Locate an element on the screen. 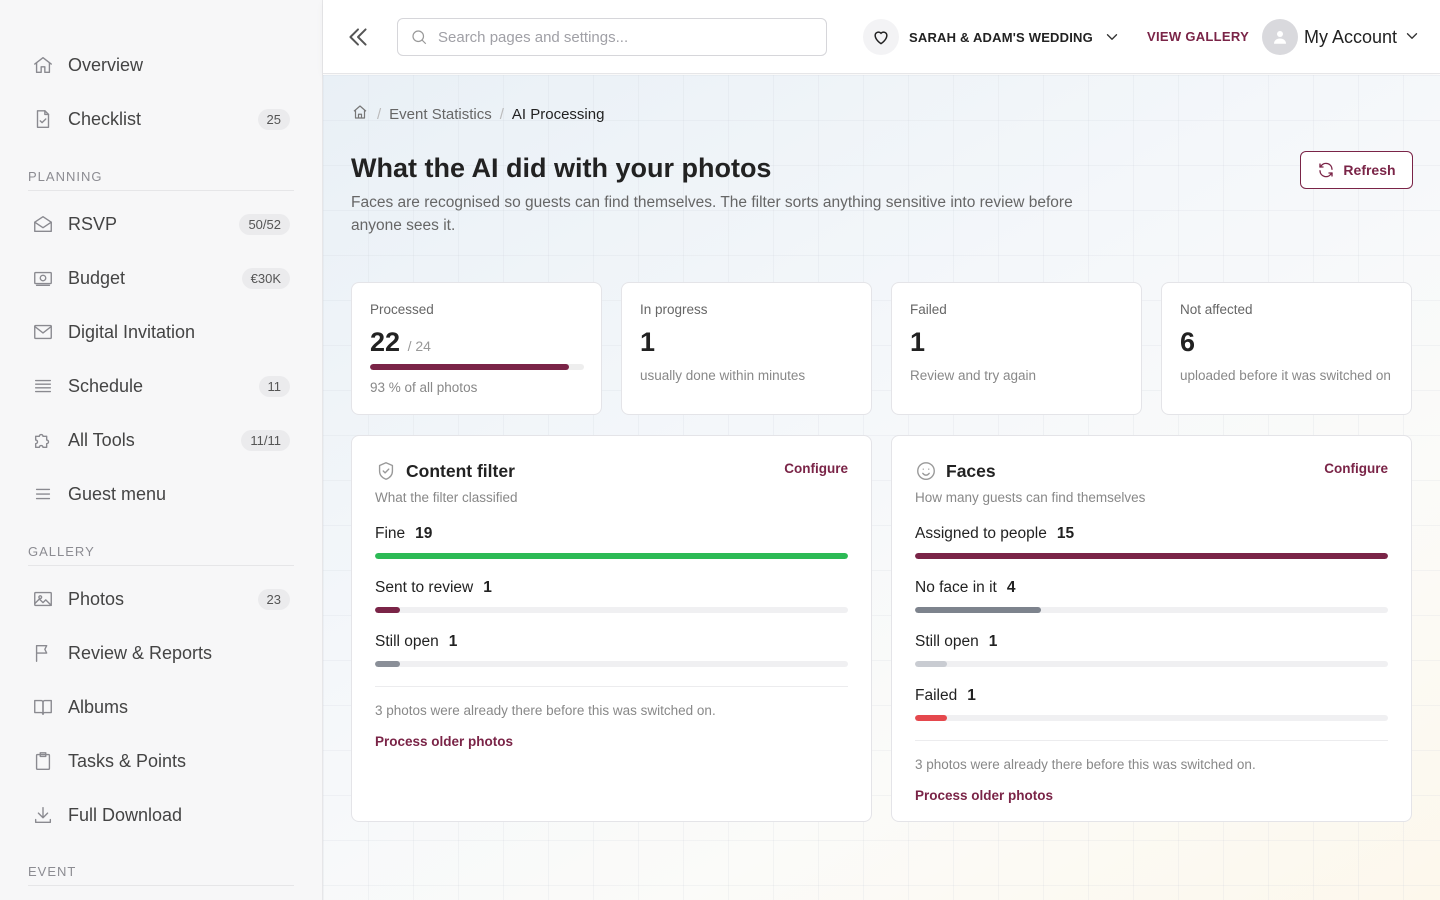 This screenshot has width=1440, height=900. stat-value: 6 is located at coordinates (1188, 342).